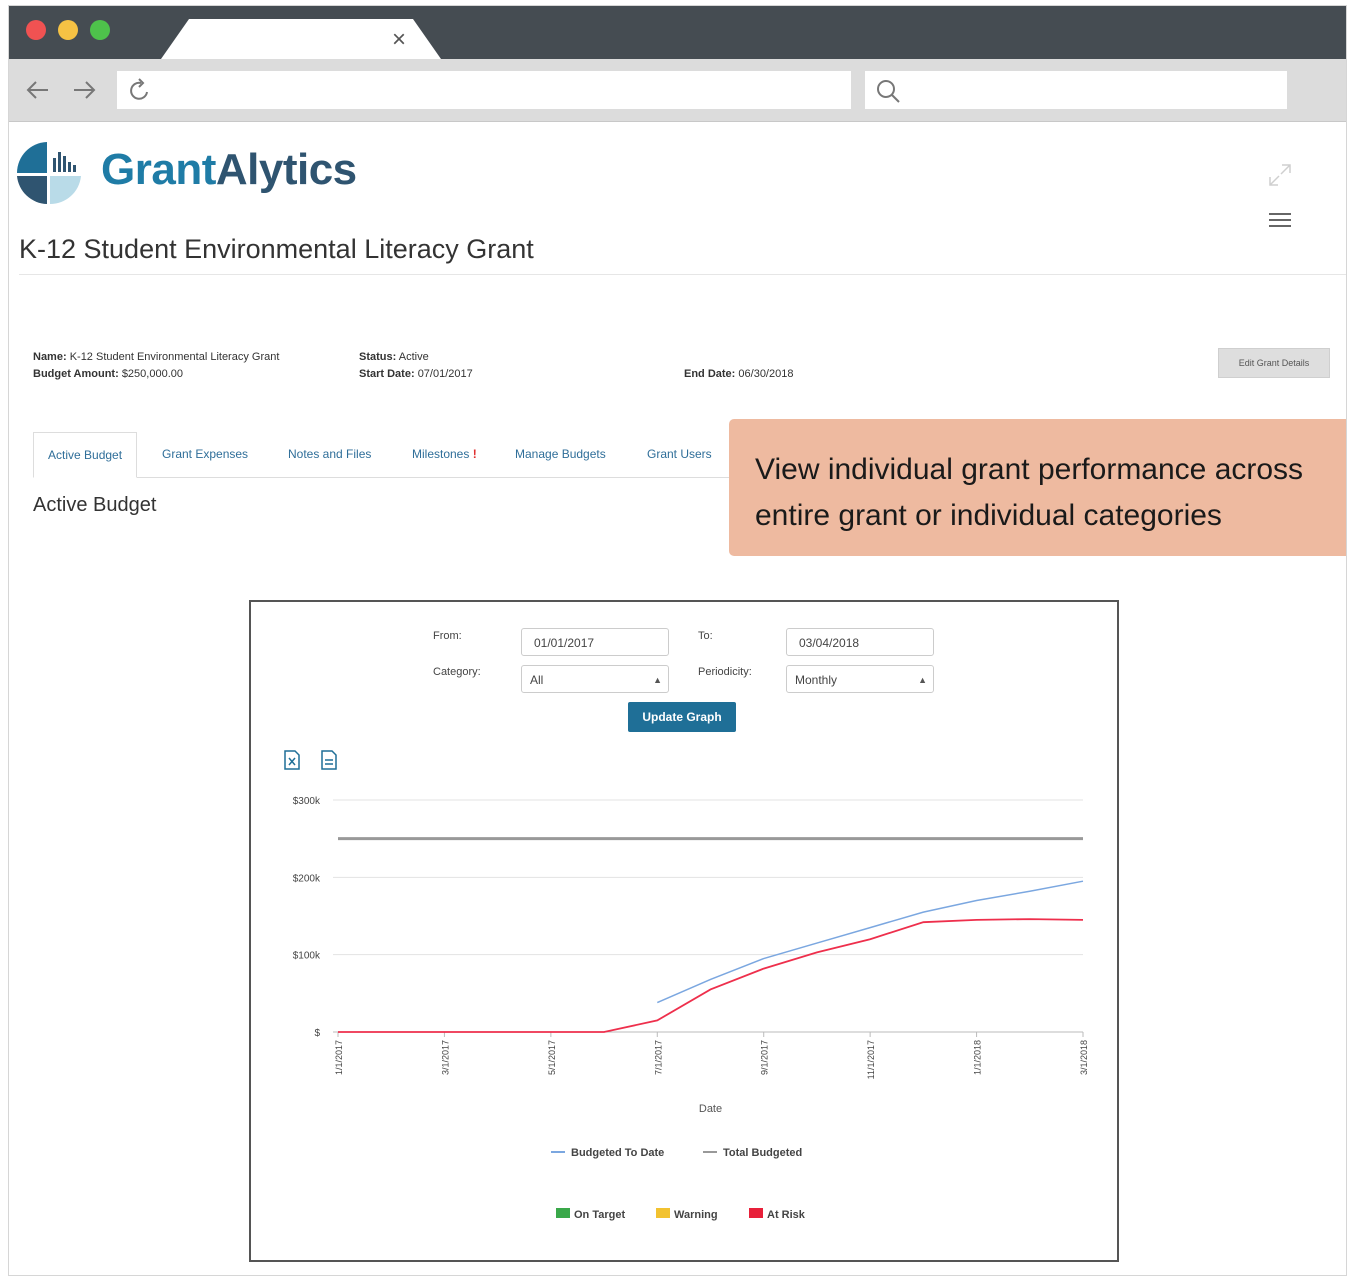 This screenshot has height=1276, width=1348. I want to click on expand-icon, so click(1280, 175).